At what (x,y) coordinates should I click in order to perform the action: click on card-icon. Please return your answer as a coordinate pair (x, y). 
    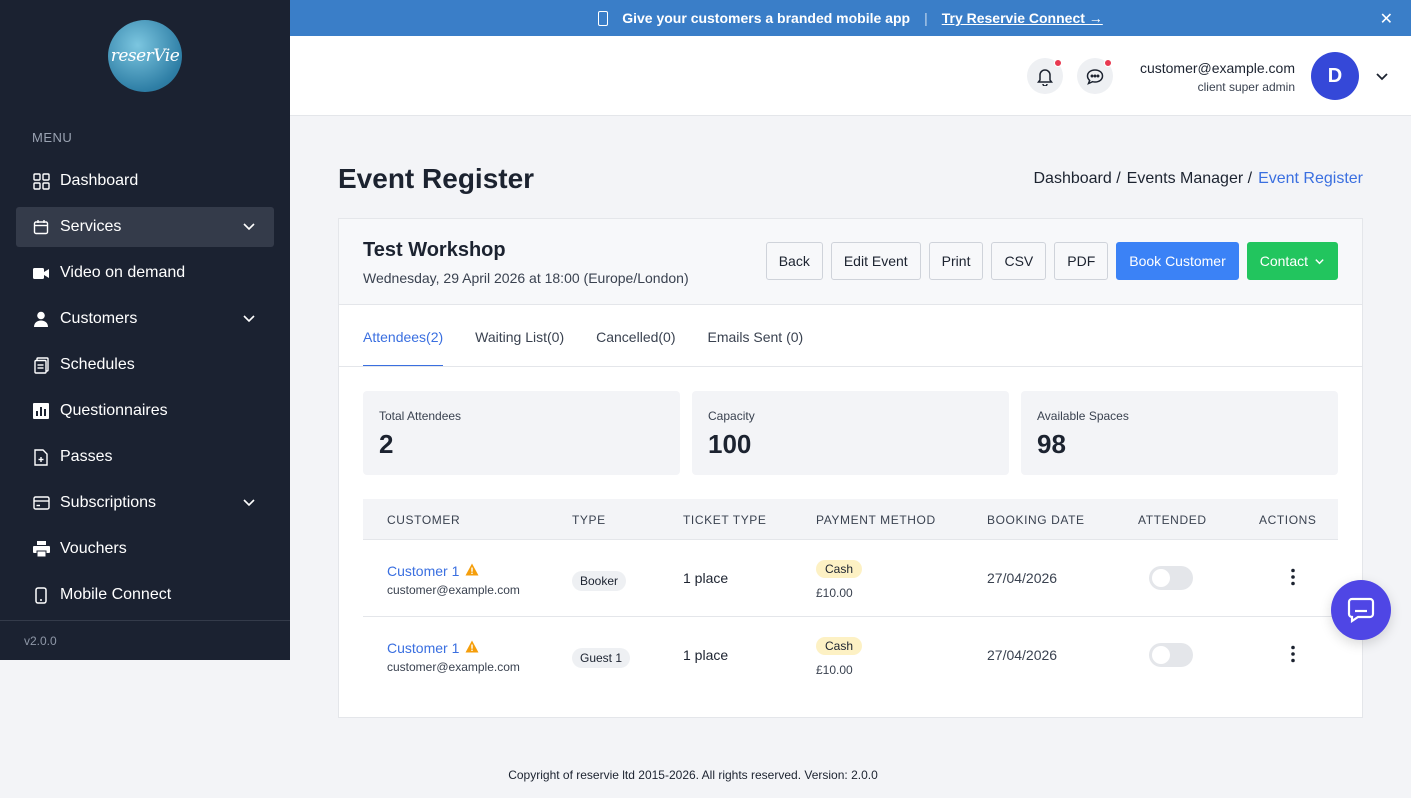
    Looking at the image, I should click on (41, 503).